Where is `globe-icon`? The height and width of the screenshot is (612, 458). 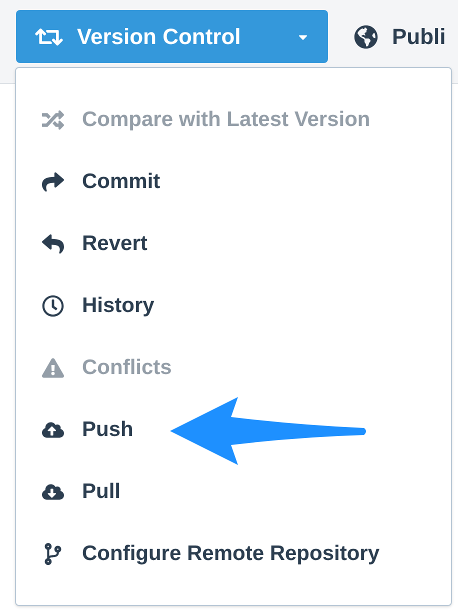
globe-icon is located at coordinates (366, 36).